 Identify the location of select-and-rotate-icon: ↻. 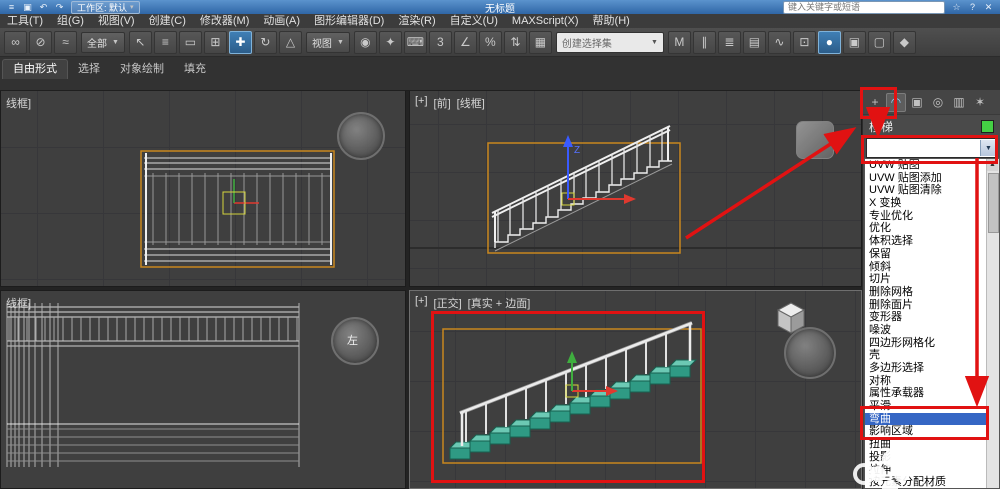
(265, 42).